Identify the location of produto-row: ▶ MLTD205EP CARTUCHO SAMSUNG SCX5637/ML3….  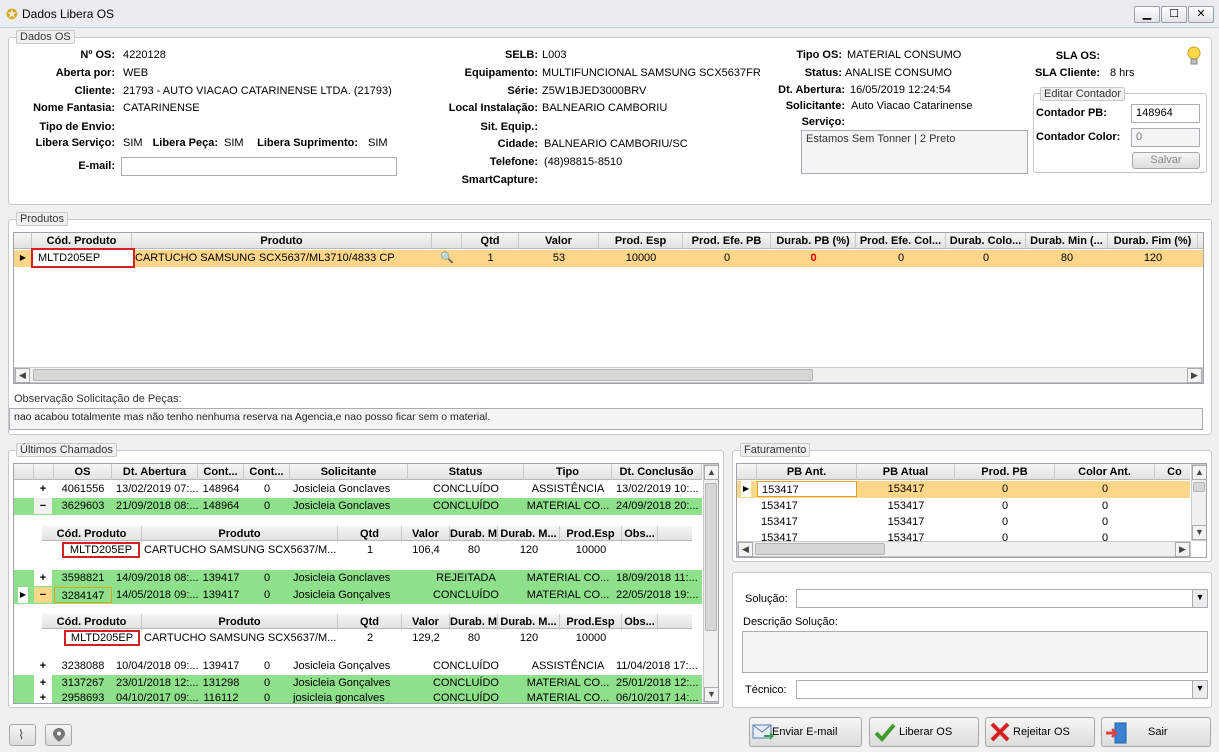
(608, 258).